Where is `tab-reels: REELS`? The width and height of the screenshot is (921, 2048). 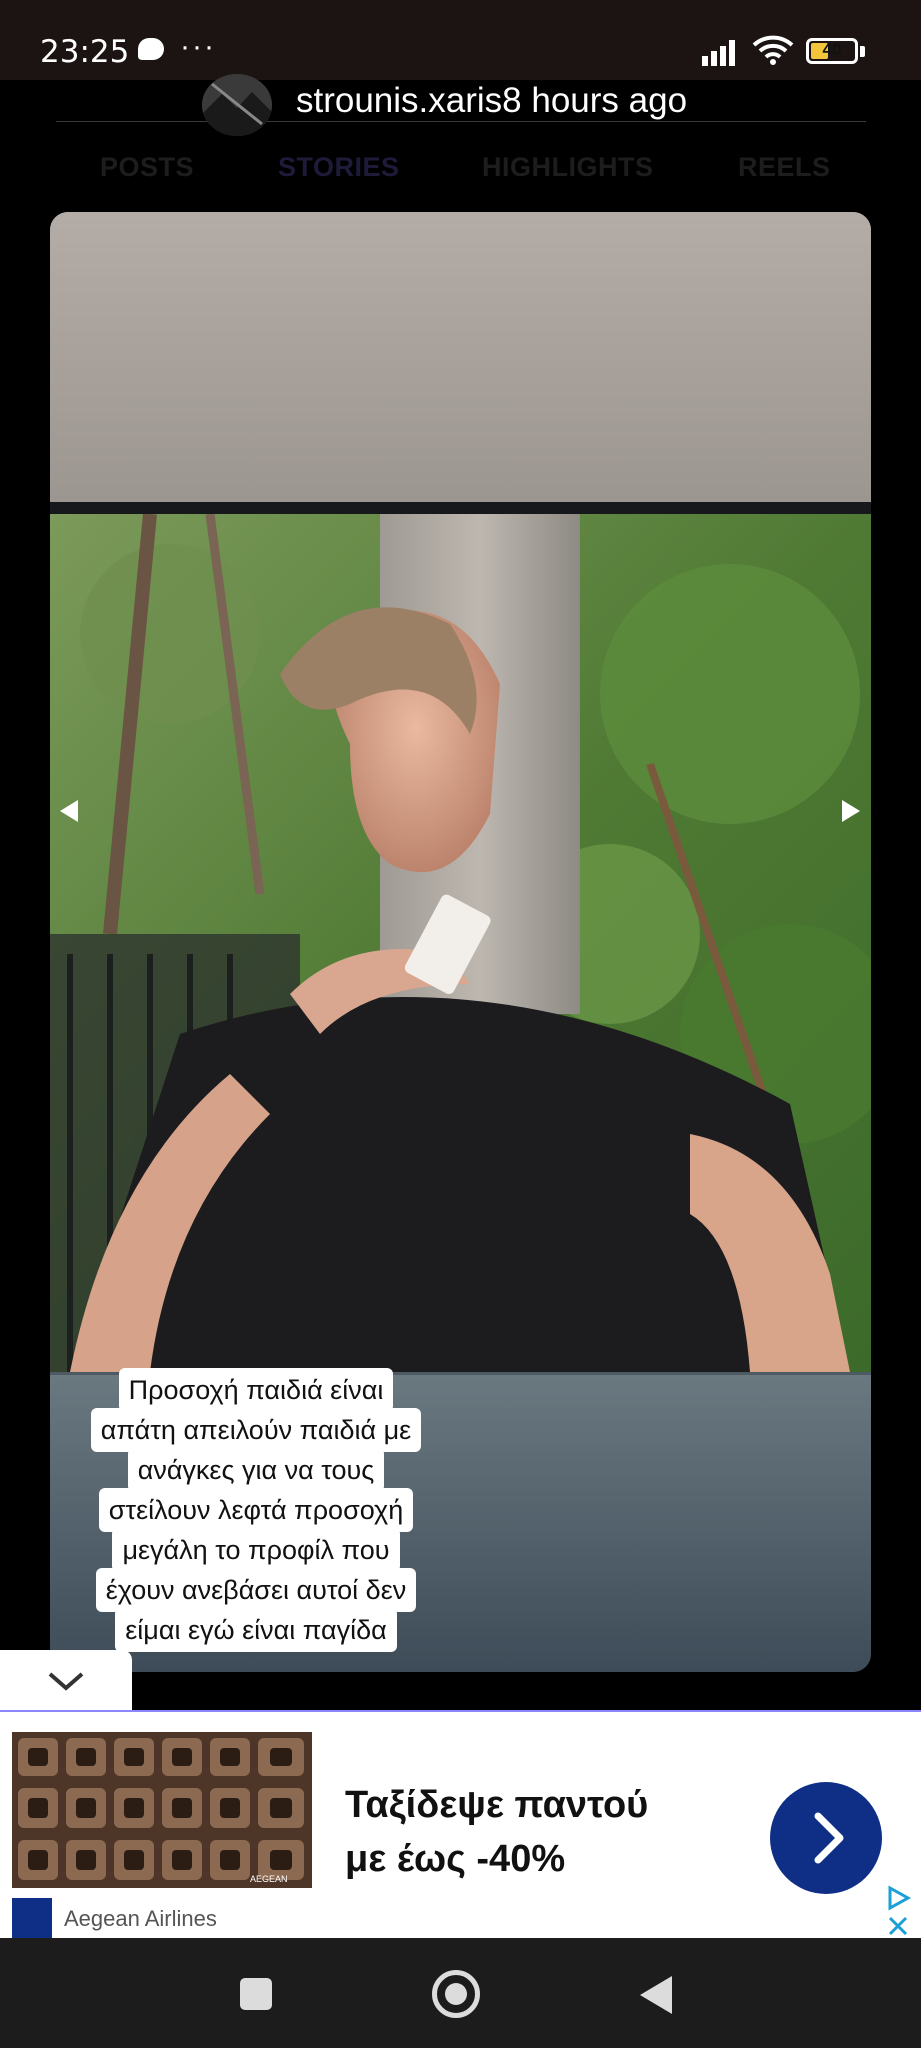 tab-reels: REELS is located at coordinates (784, 167).